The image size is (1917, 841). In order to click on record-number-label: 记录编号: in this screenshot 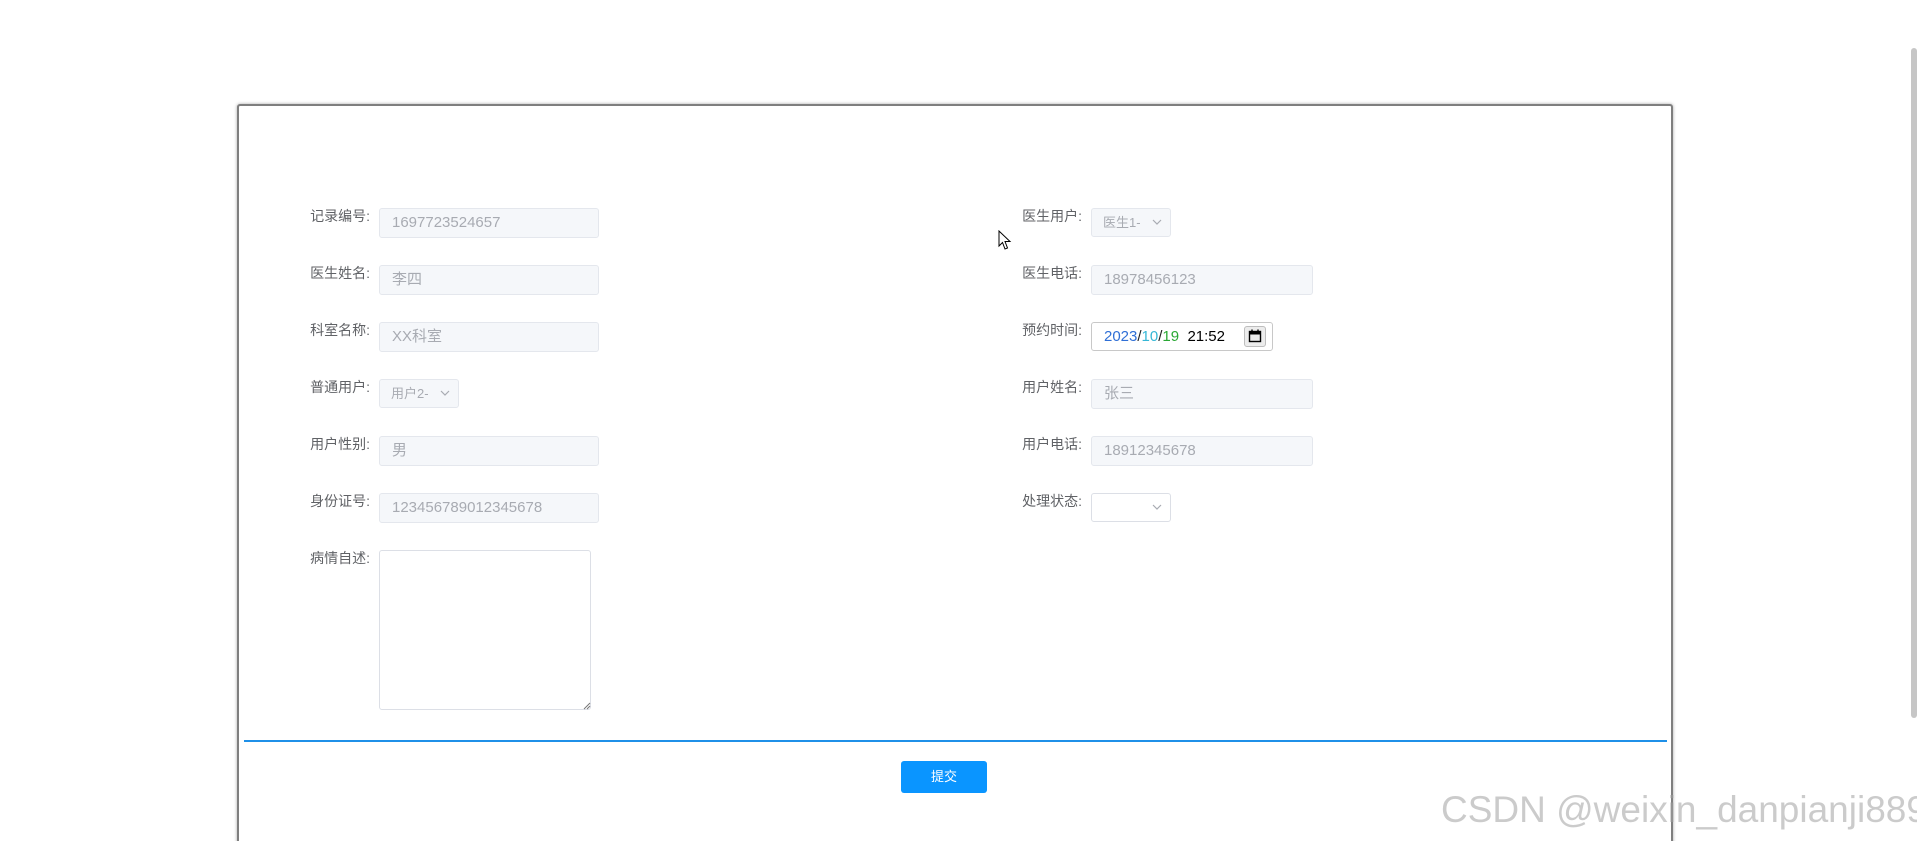, I will do `click(340, 216)`.